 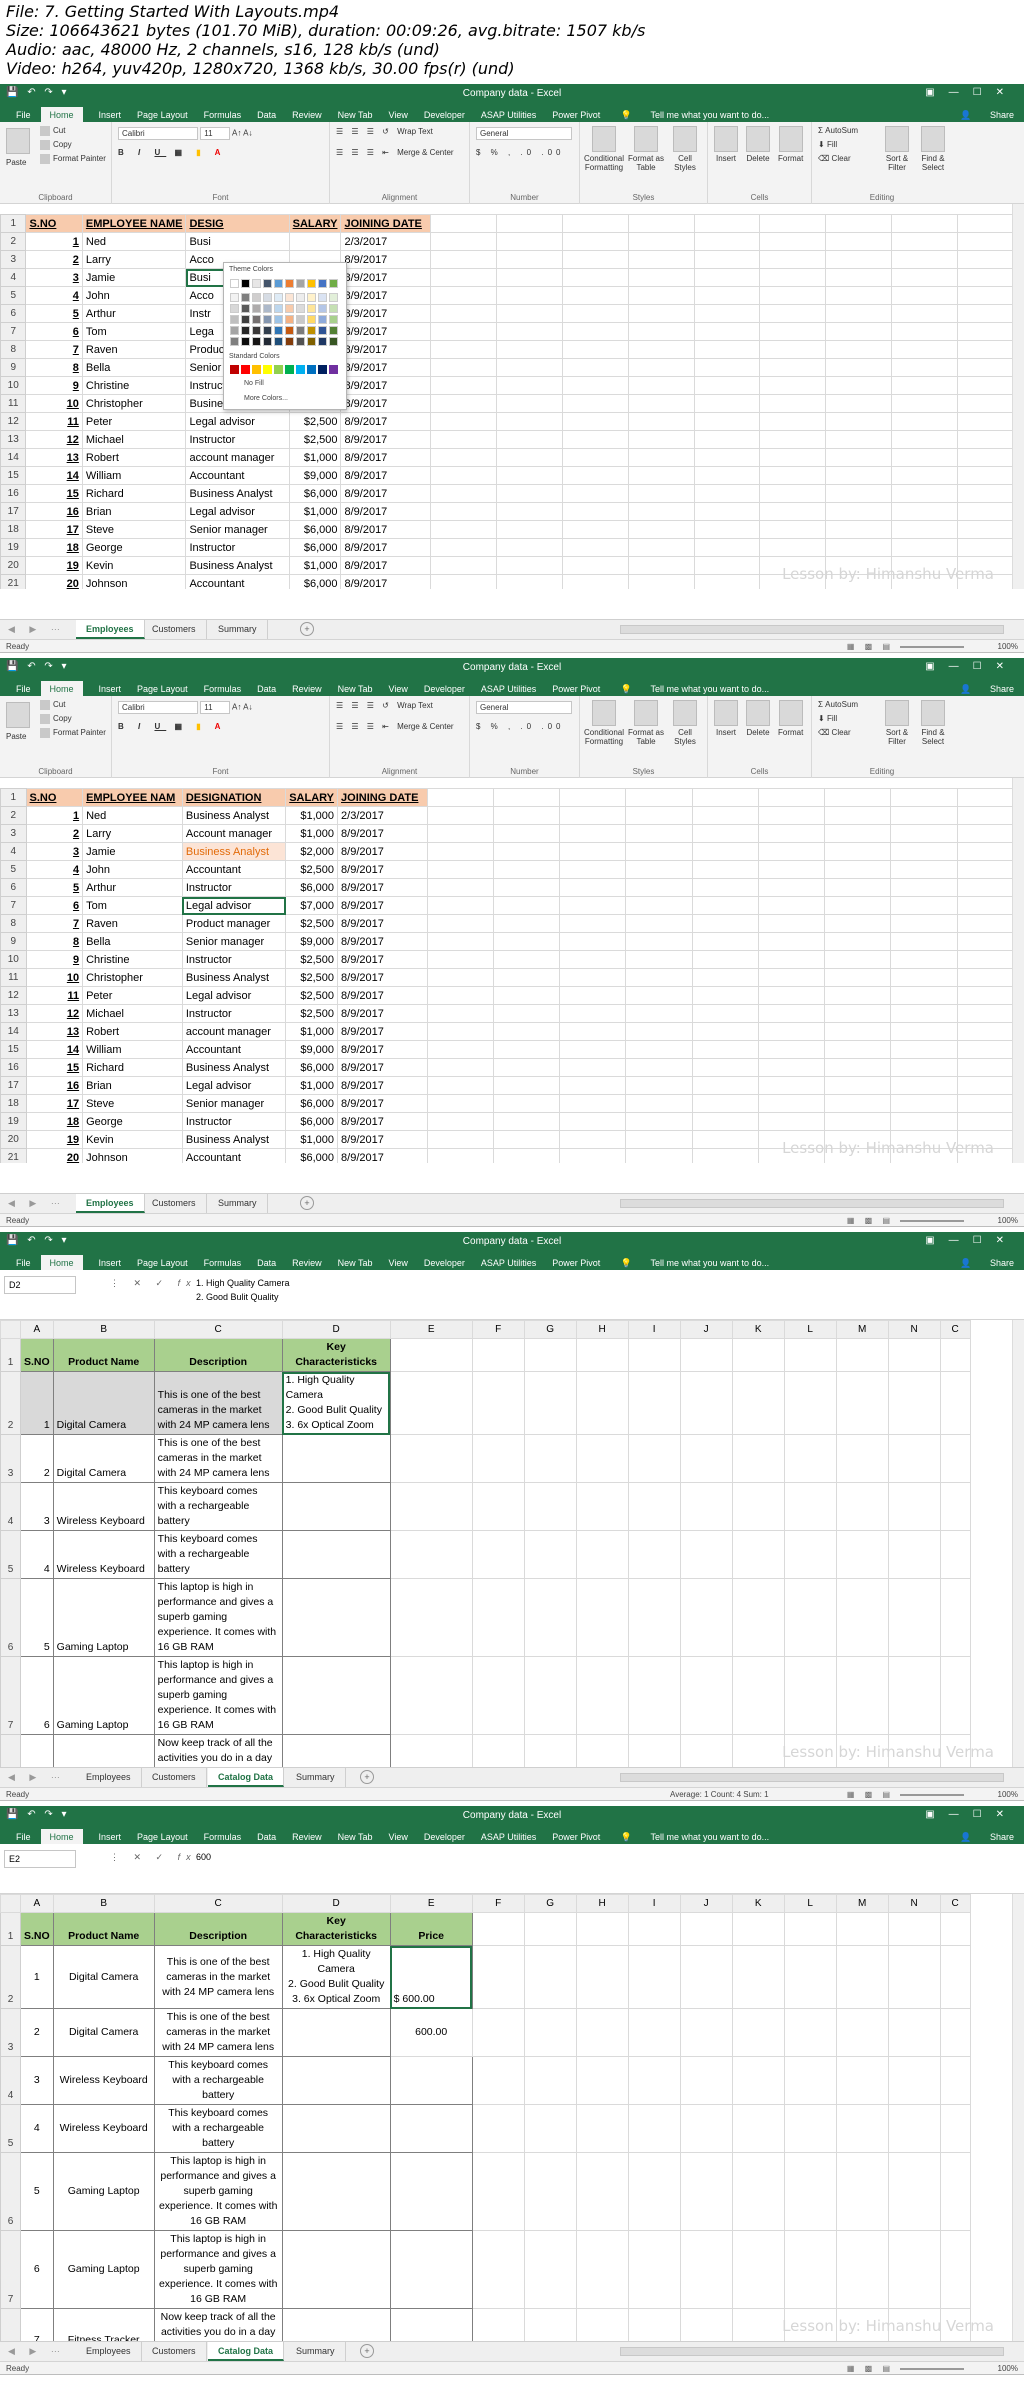 What do you see at coordinates (132, 797) in the screenshot?
I see `header-cell: EMPLOYEE NAM` at bounding box center [132, 797].